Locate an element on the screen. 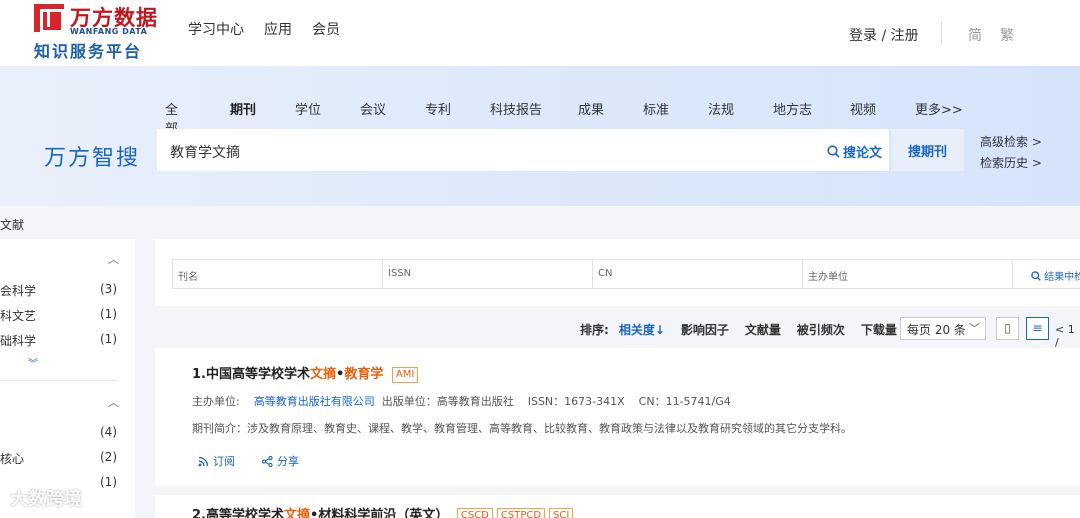  sidebar-divider is located at coordinates (58, 380).